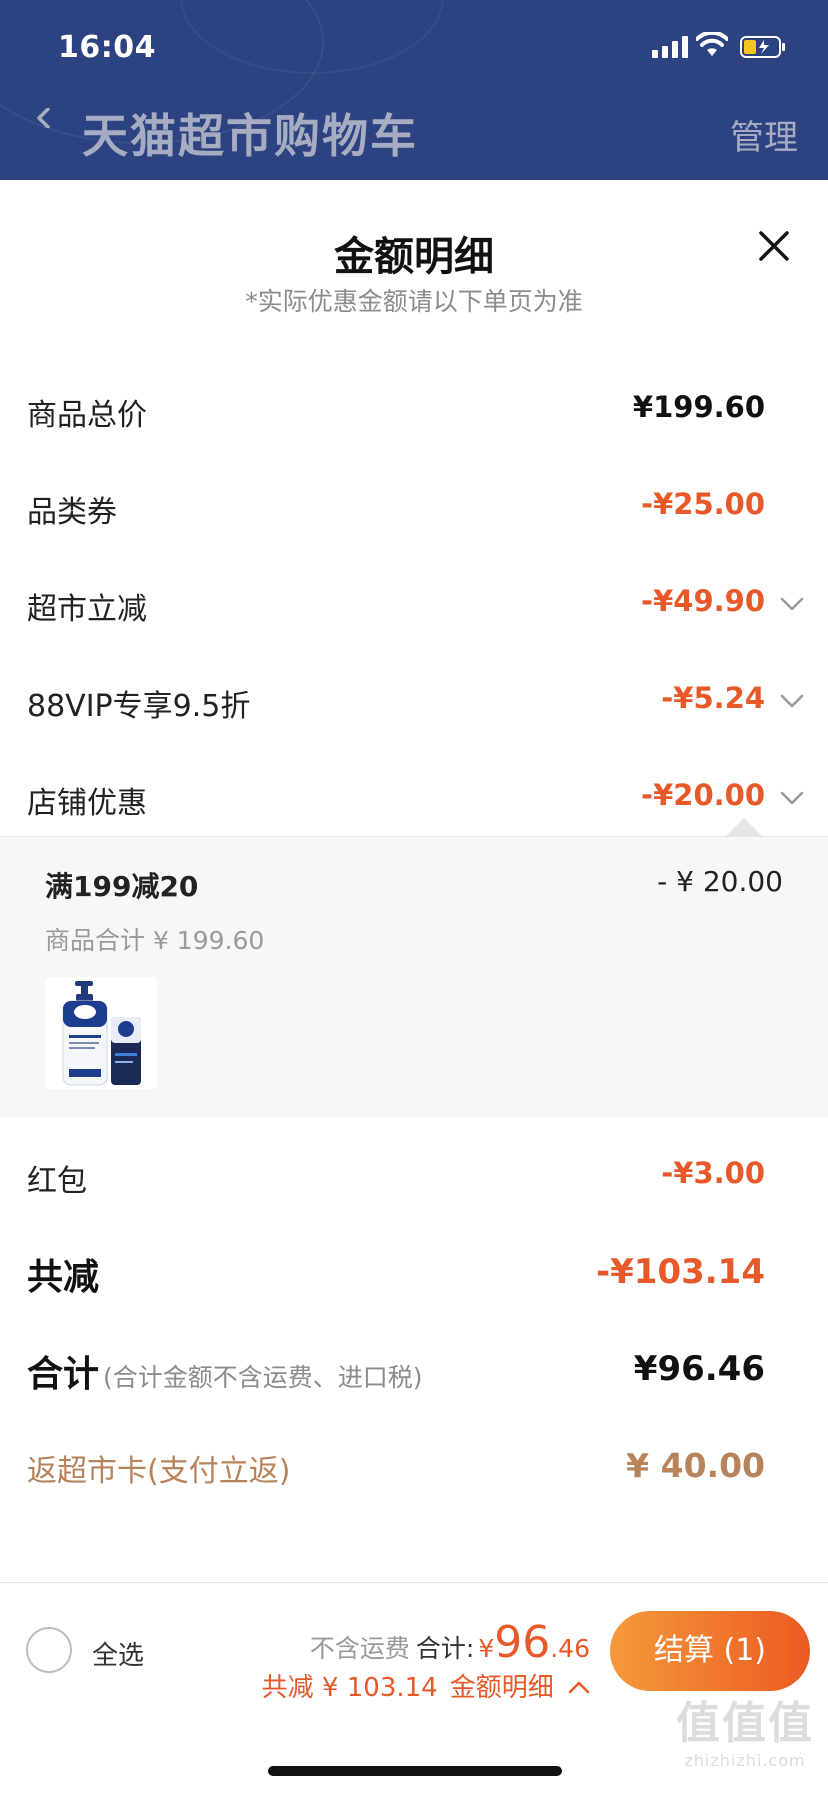 This screenshot has width=828, height=1793. I want to click on total-decimal: .46, so click(570, 1648).